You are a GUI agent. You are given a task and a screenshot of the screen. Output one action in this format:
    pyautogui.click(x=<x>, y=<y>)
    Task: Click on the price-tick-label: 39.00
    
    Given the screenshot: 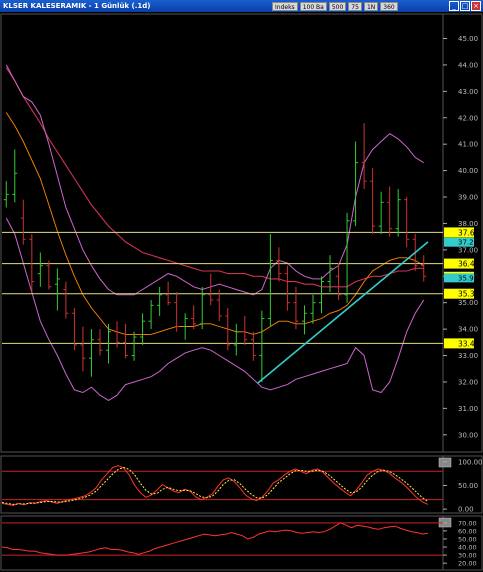 What is the action you would take?
    pyautogui.click(x=468, y=198)
    